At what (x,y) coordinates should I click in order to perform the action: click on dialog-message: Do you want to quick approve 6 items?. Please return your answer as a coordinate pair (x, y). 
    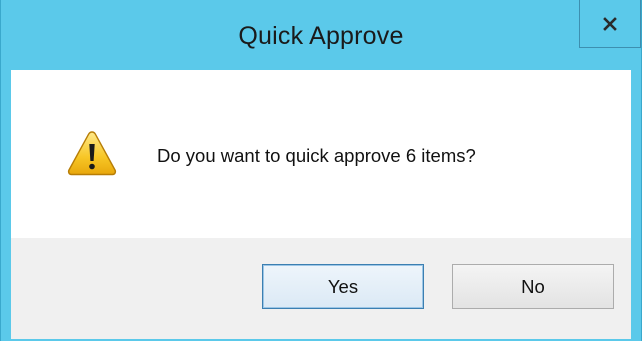
    Looking at the image, I should click on (316, 155).